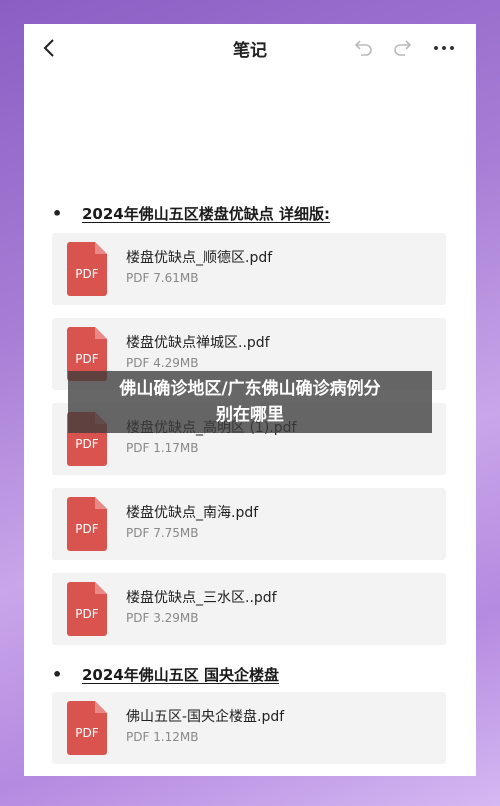  I want to click on file-size: PDF 7.61MB, so click(162, 278).